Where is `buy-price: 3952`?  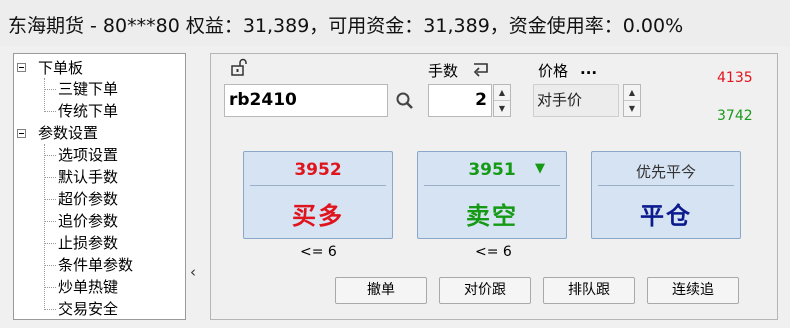
buy-price: 3952 is located at coordinates (318, 170).